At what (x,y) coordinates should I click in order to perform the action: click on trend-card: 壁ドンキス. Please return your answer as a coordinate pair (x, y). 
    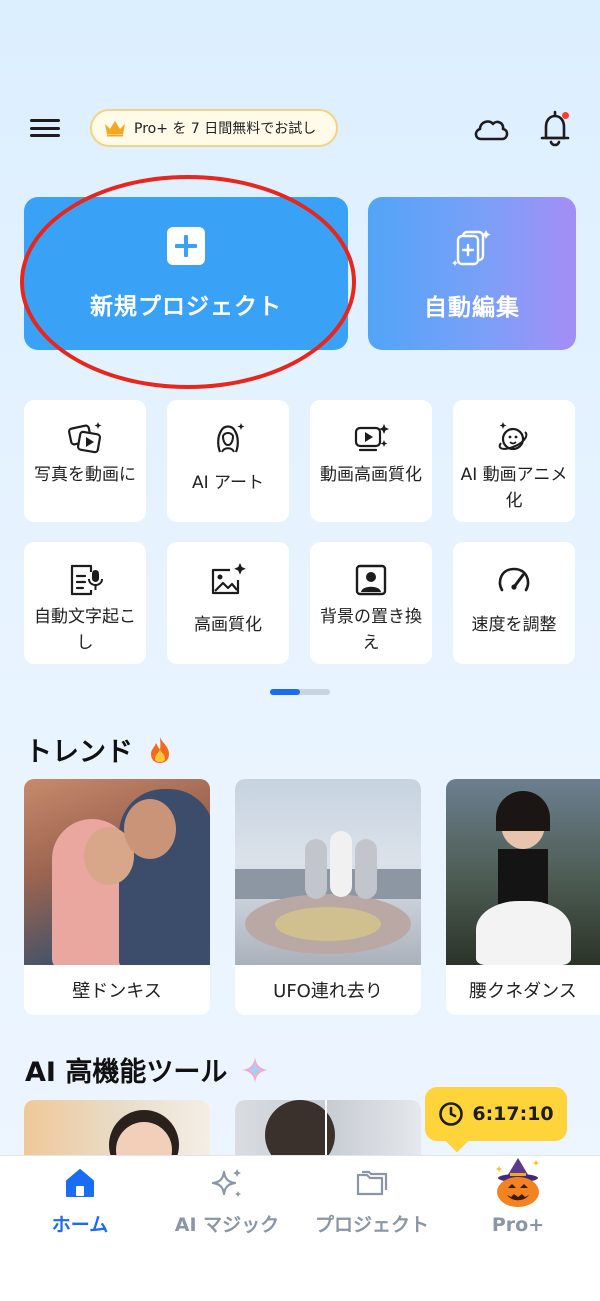
    Looking at the image, I should click on (117, 897).